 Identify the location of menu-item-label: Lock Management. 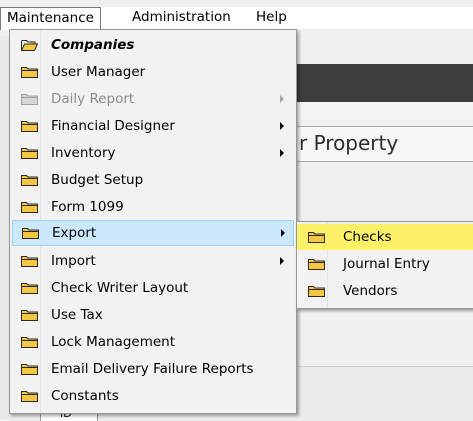
(113, 342).